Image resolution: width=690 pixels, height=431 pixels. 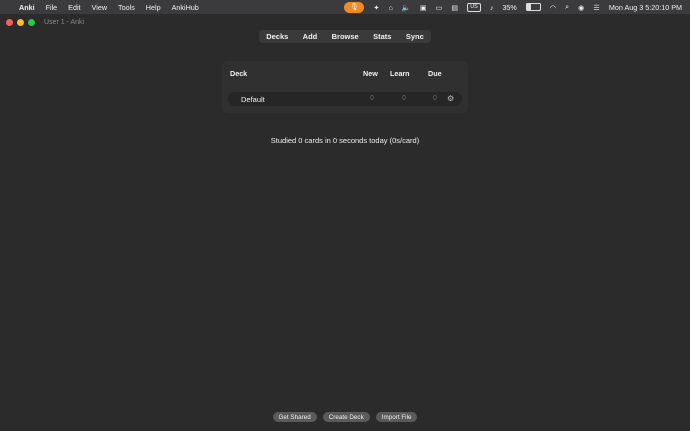 I want to click on get-shared-button: Get Shared, so click(x=294, y=417).